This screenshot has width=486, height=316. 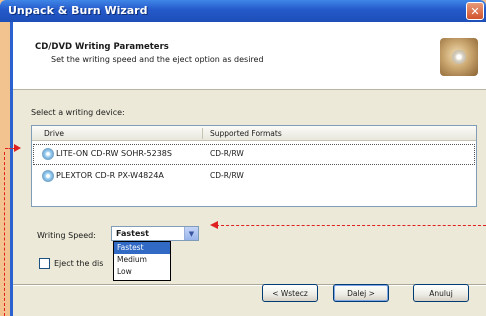 I want to click on drive-name: PLEXTOR CD-R PX-W4824A, so click(x=110, y=175).